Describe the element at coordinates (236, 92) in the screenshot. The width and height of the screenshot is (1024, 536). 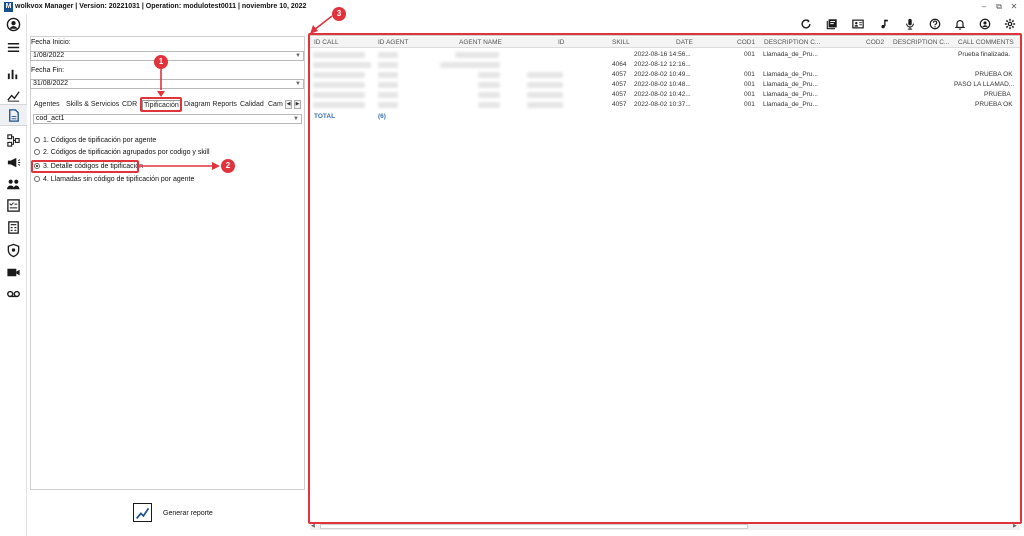
I see `annotation-arrows` at that location.